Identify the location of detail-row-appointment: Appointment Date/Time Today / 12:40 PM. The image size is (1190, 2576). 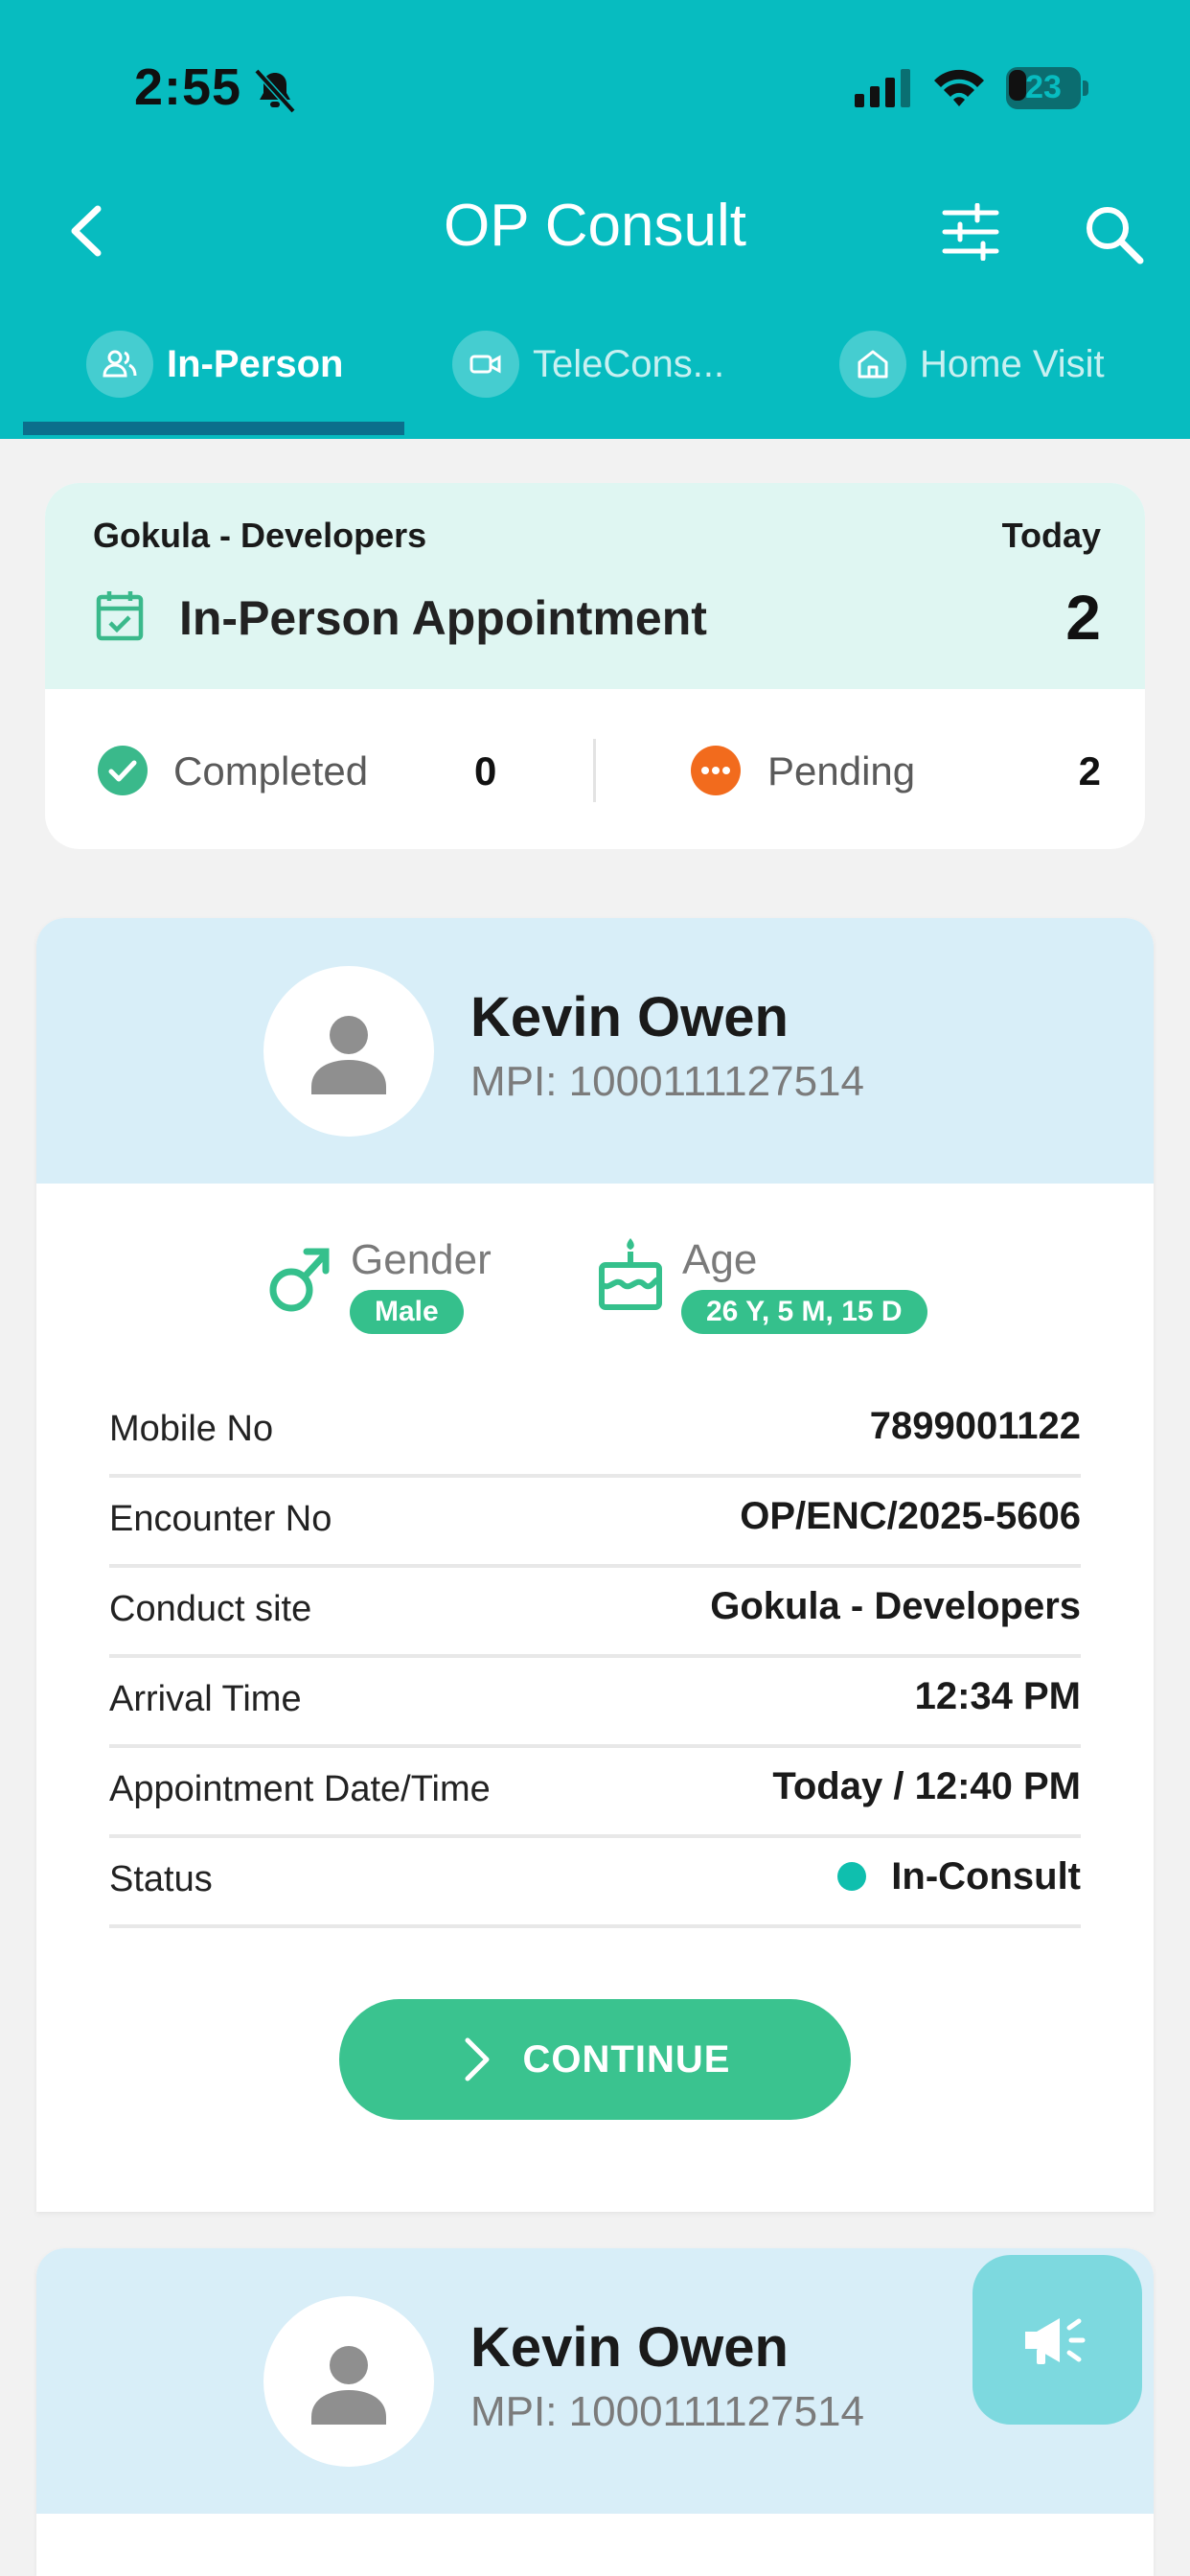
(595, 1793).